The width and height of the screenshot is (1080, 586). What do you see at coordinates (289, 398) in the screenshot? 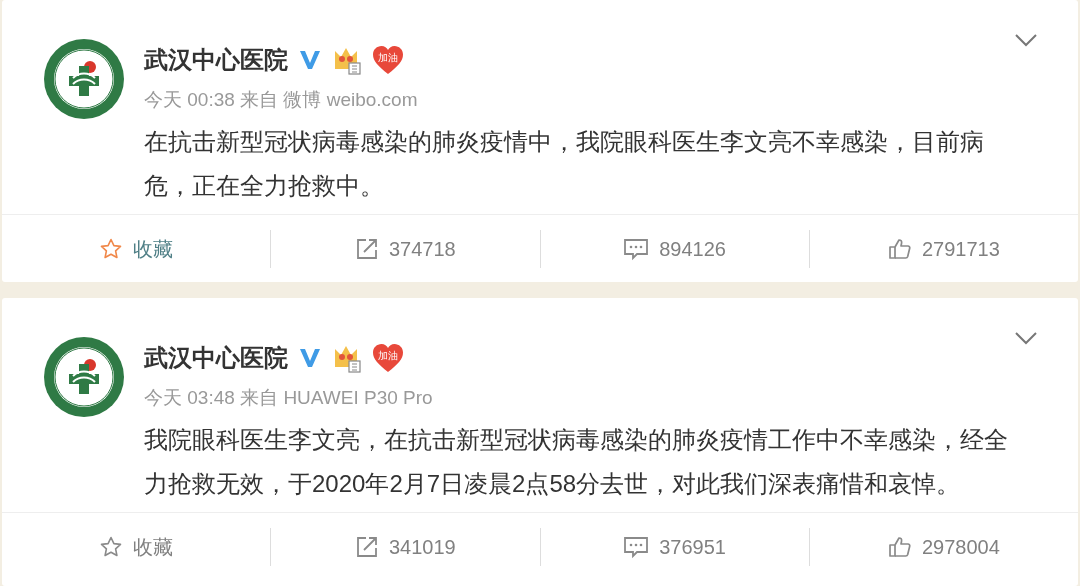
I see `post-meta: 今天 03:48 来自 HUAWEI P30 Pro` at bounding box center [289, 398].